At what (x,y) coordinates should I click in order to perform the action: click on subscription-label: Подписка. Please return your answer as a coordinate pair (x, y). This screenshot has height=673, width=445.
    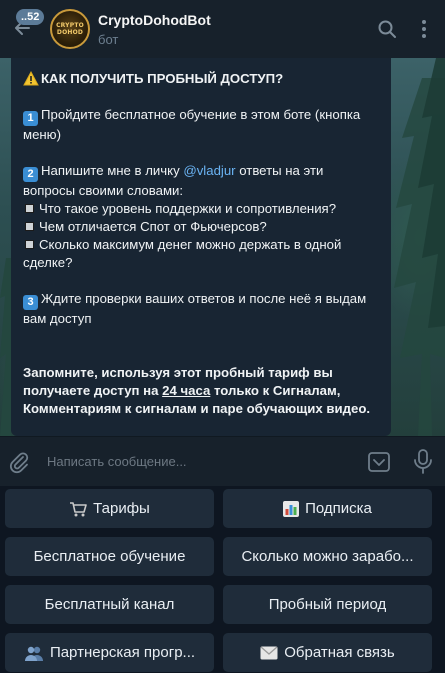
    Looking at the image, I should click on (338, 508).